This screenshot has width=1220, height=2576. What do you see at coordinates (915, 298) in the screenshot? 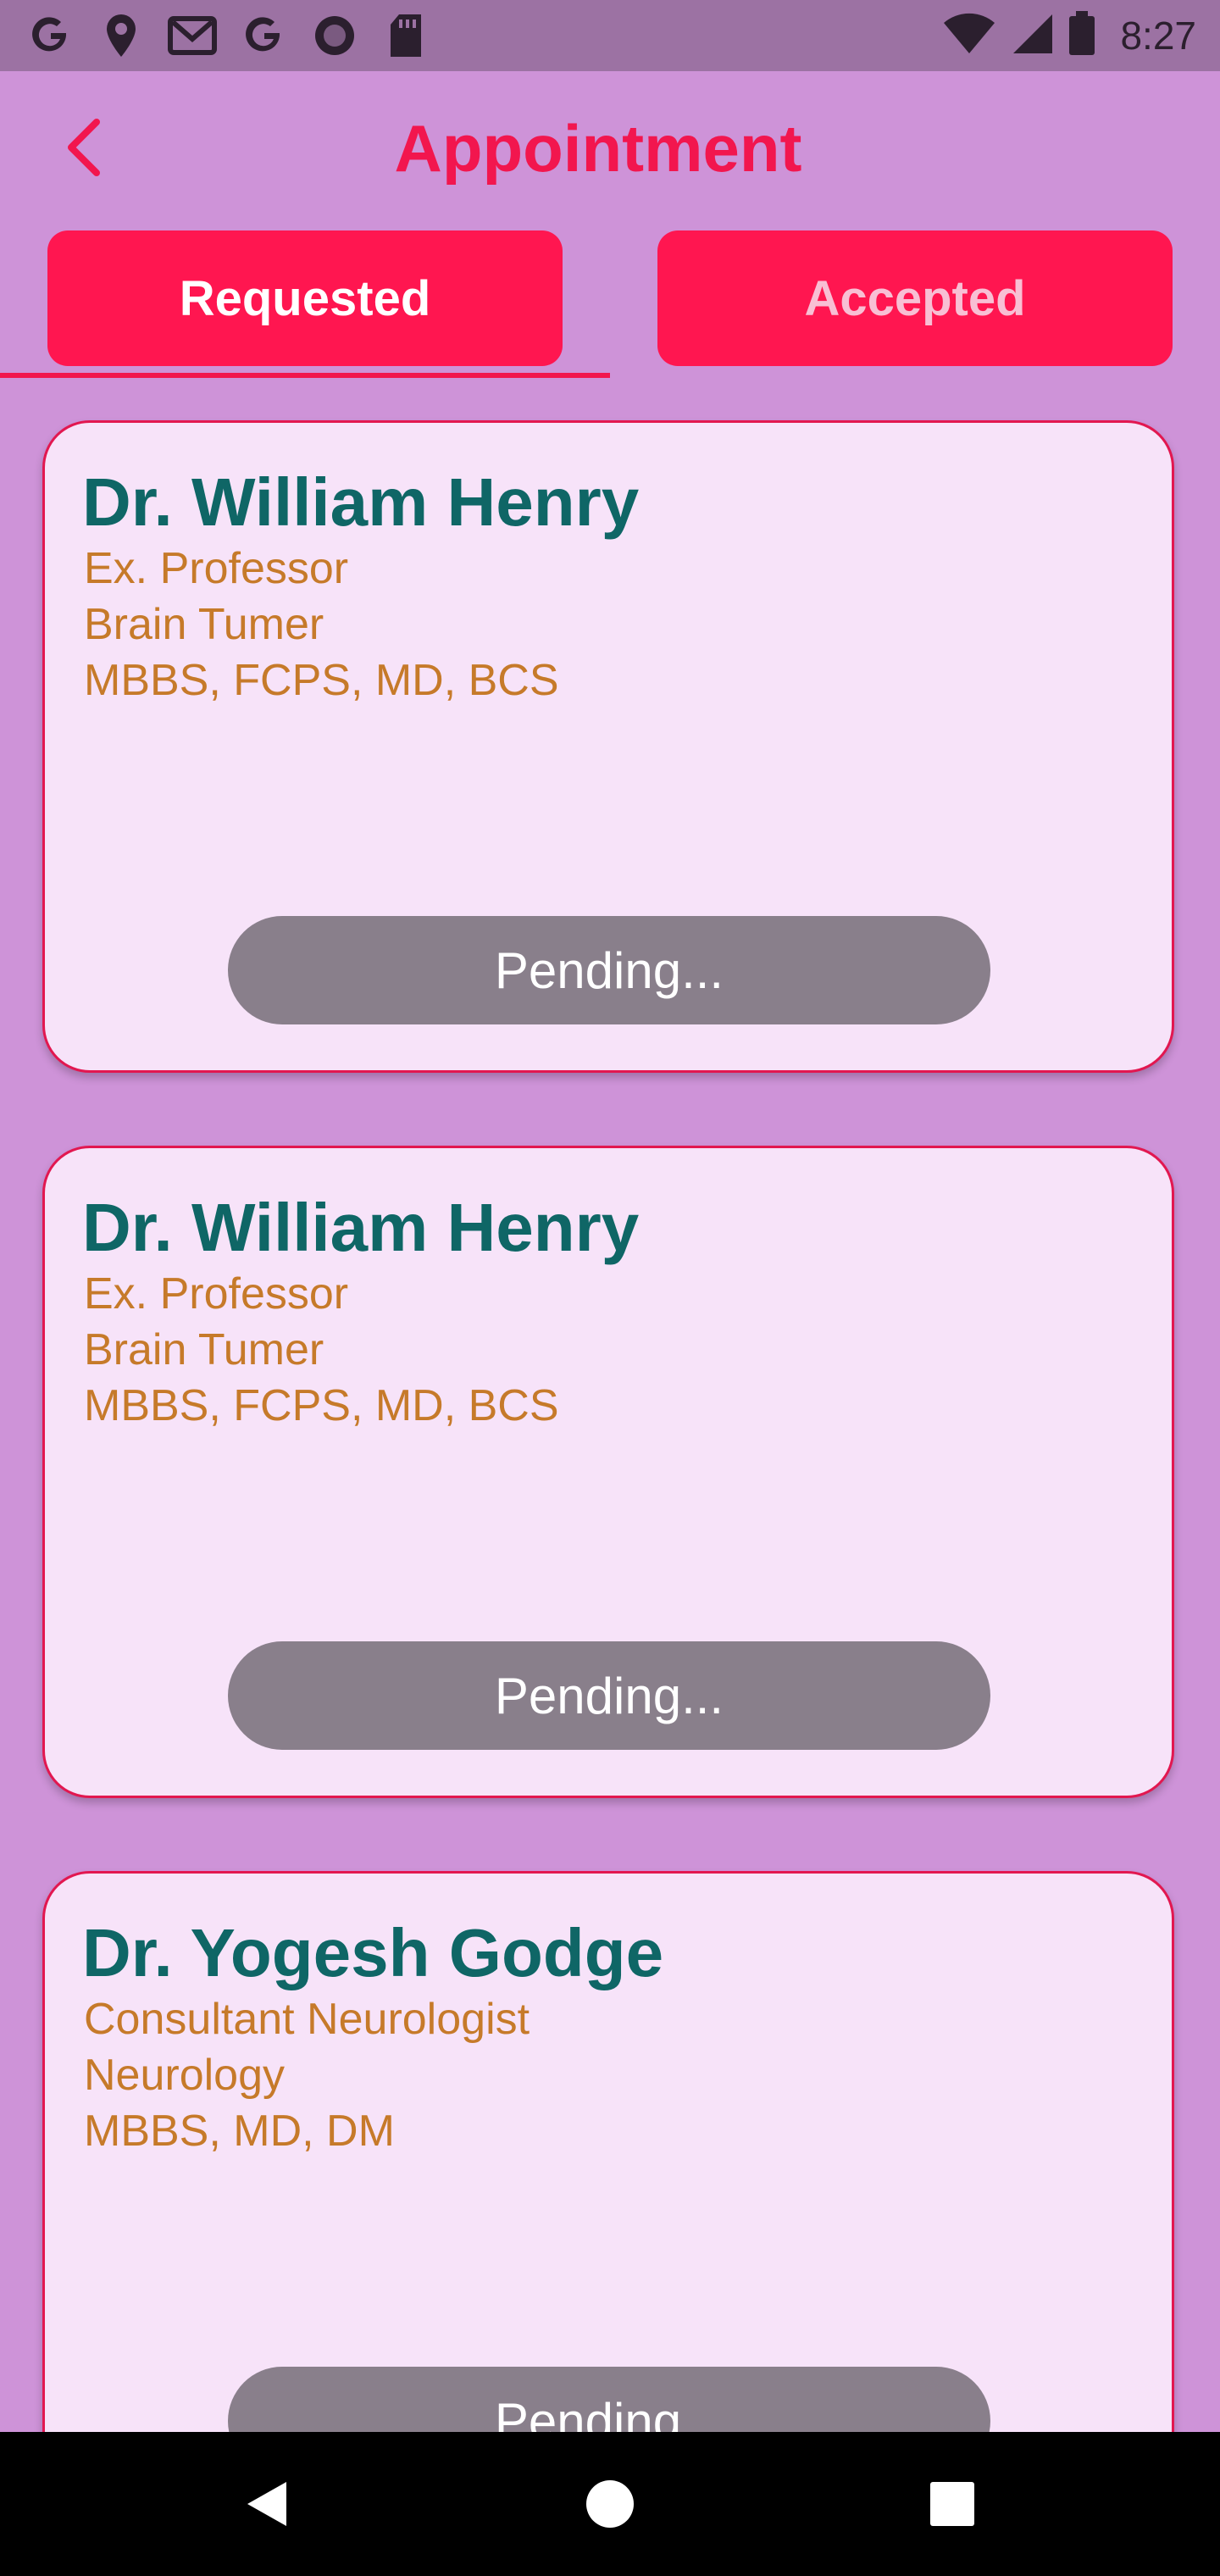
I see `tab-accepted: Accepted` at bounding box center [915, 298].